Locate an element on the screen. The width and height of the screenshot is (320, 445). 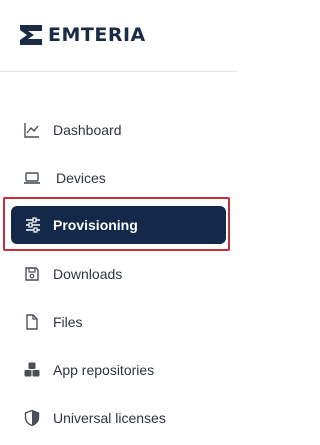
logo-bar: EMTERIA is located at coordinates (118, 36).